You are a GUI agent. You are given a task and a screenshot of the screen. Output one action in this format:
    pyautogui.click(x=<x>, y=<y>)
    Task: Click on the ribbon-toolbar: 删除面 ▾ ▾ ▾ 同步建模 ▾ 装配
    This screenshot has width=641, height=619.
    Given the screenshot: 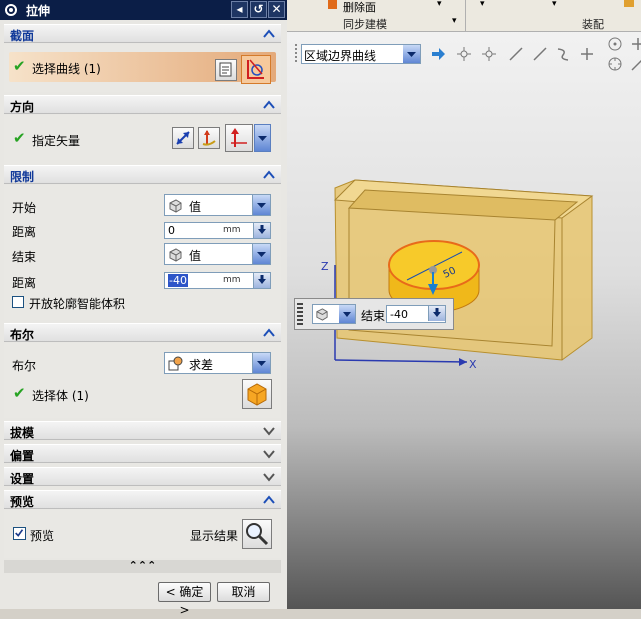 What is the action you would take?
    pyautogui.click(x=464, y=16)
    